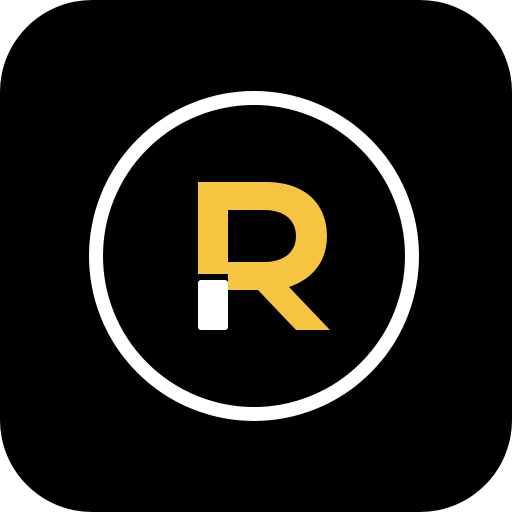 The image size is (512, 512). Describe the element at coordinates (213, 305) in the screenshot. I see `r-logo-stem-accent` at that location.